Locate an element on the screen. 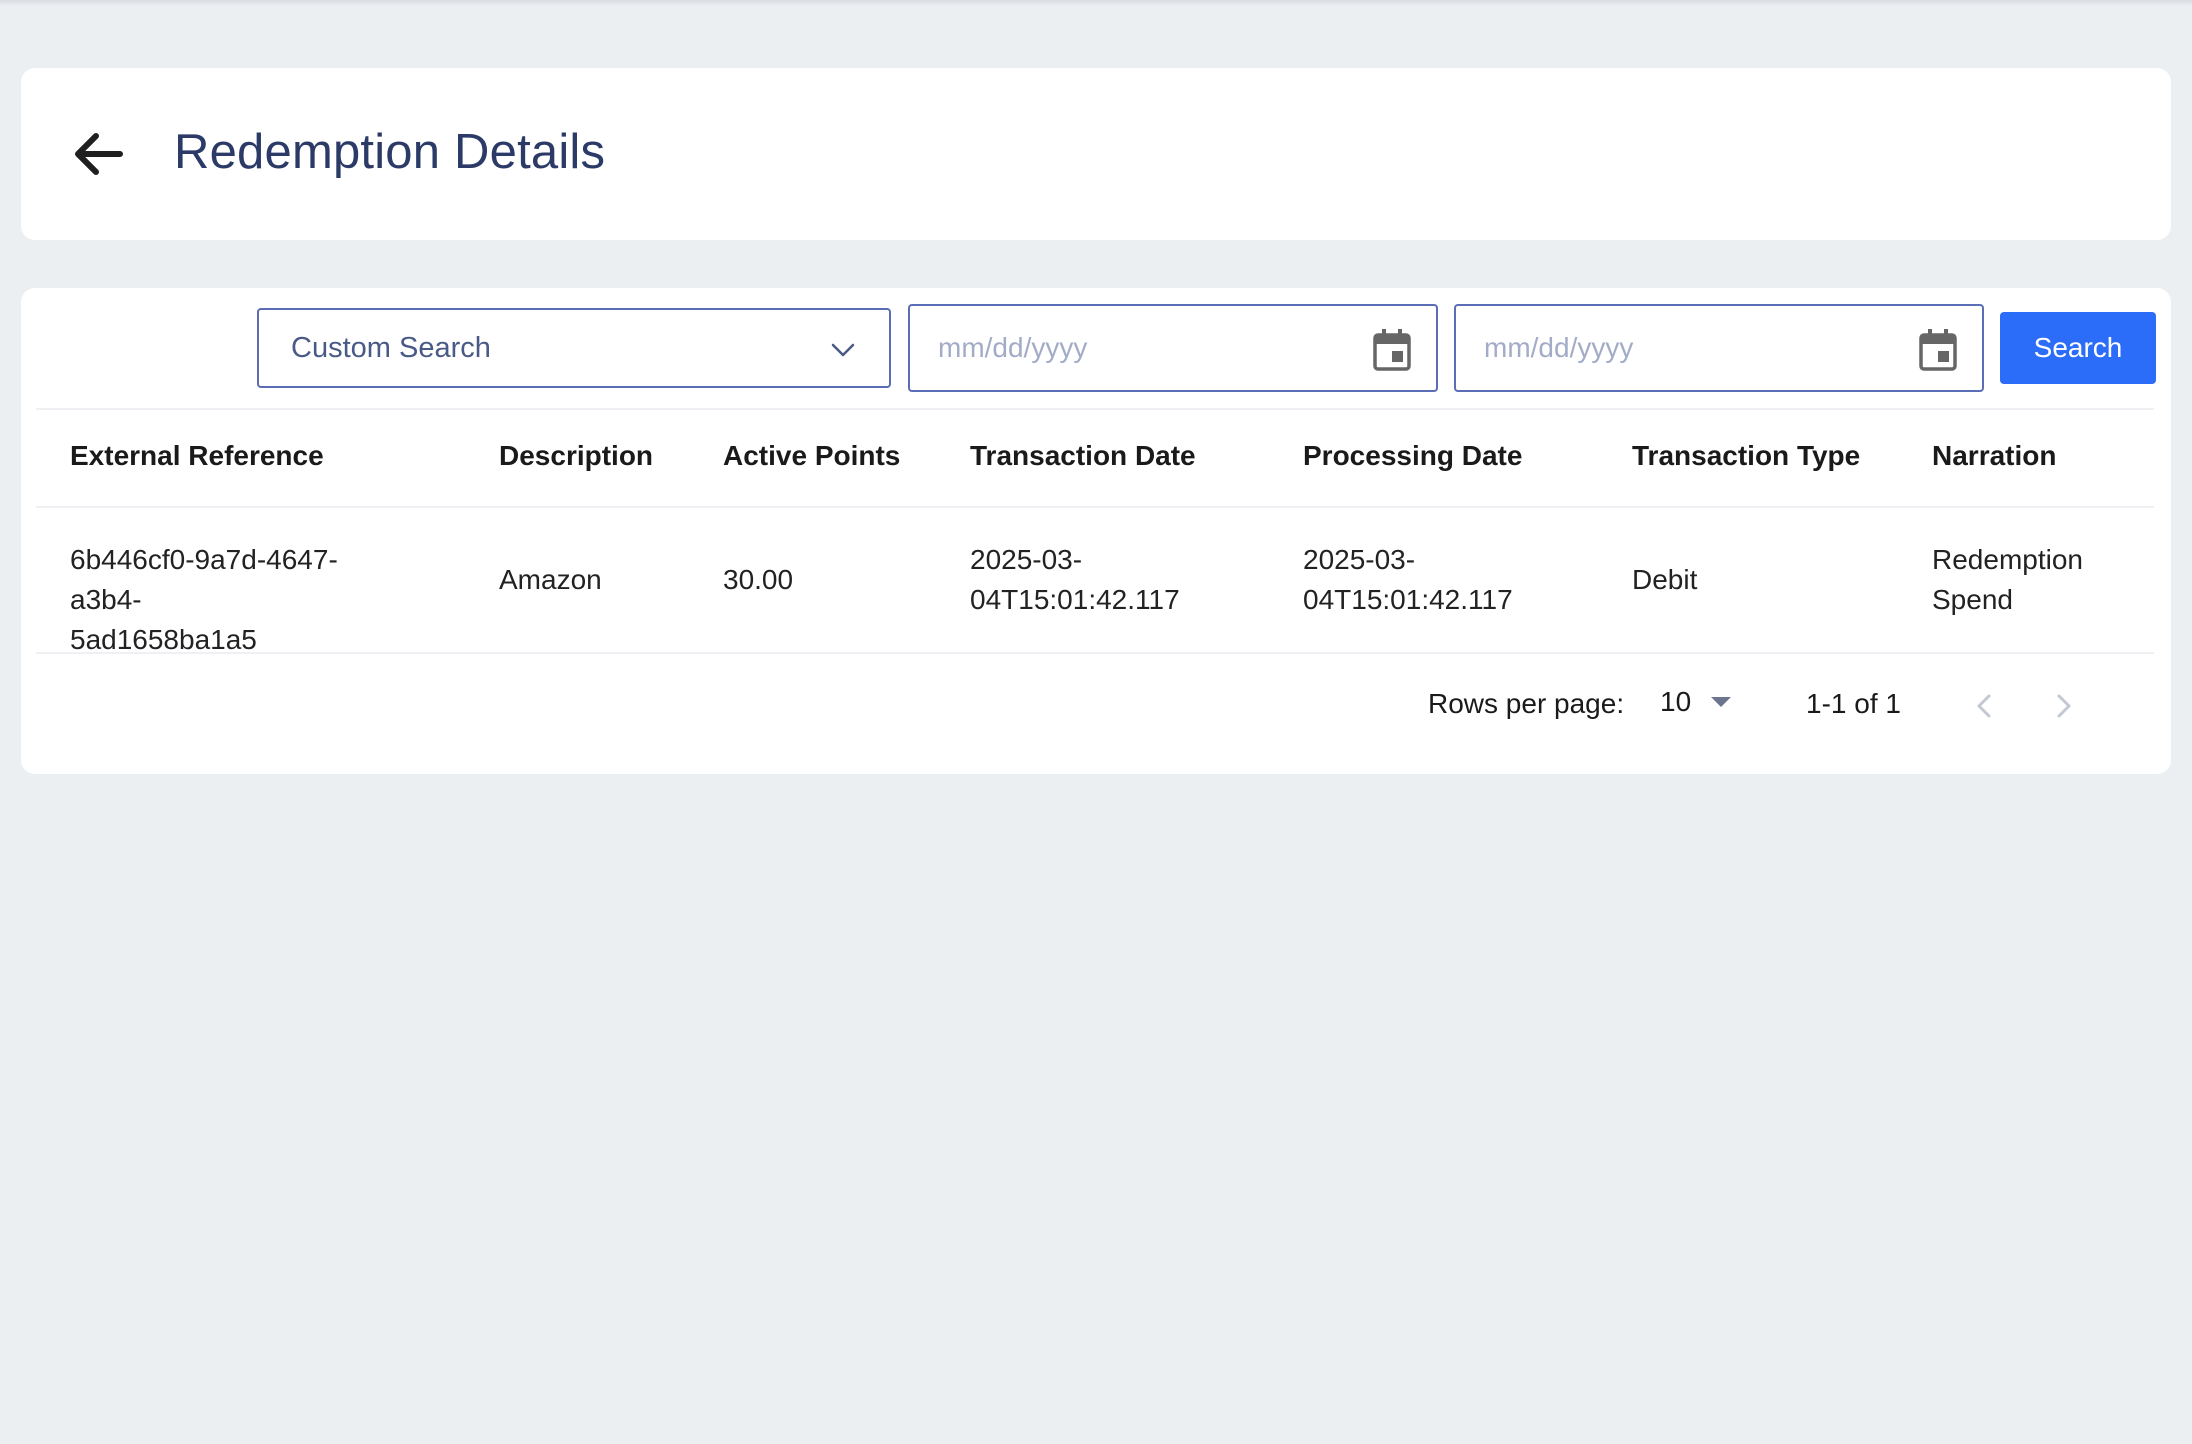  column-header-external-reference: External Reference is located at coordinates (197, 456).